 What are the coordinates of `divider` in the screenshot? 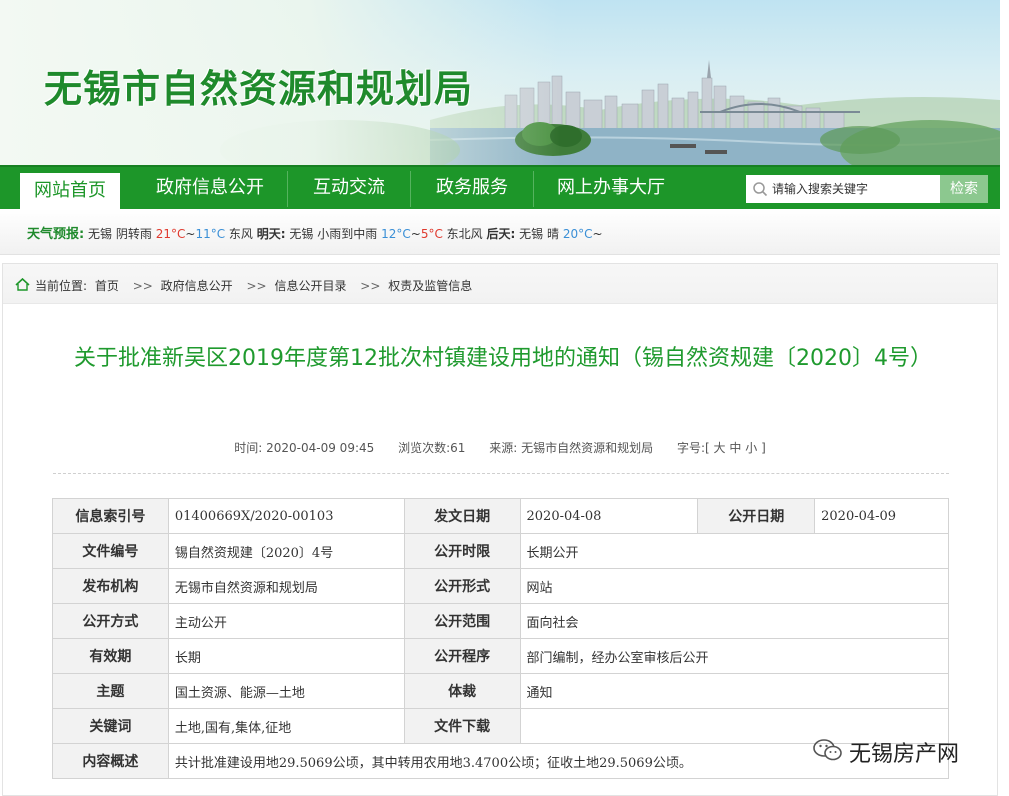 It's located at (501, 473).